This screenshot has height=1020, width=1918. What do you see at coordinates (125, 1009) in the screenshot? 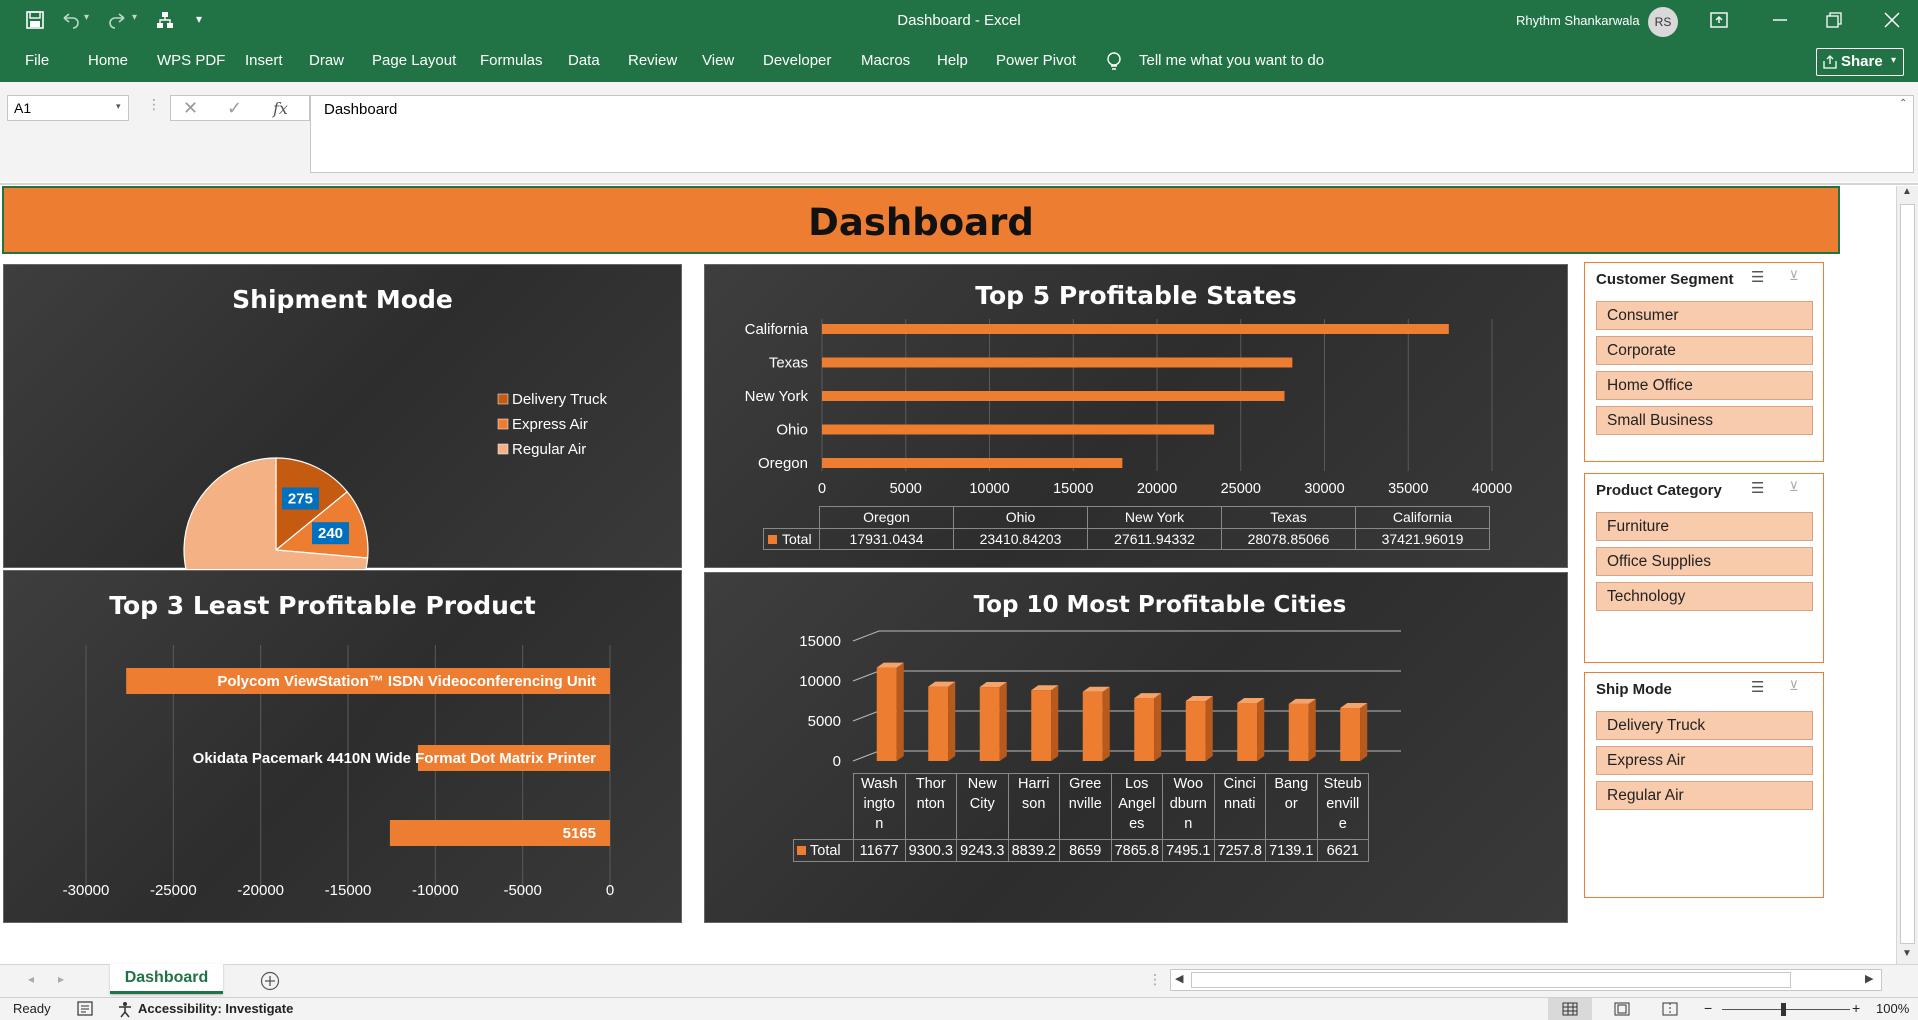
I see `accessibility-icon` at bounding box center [125, 1009].